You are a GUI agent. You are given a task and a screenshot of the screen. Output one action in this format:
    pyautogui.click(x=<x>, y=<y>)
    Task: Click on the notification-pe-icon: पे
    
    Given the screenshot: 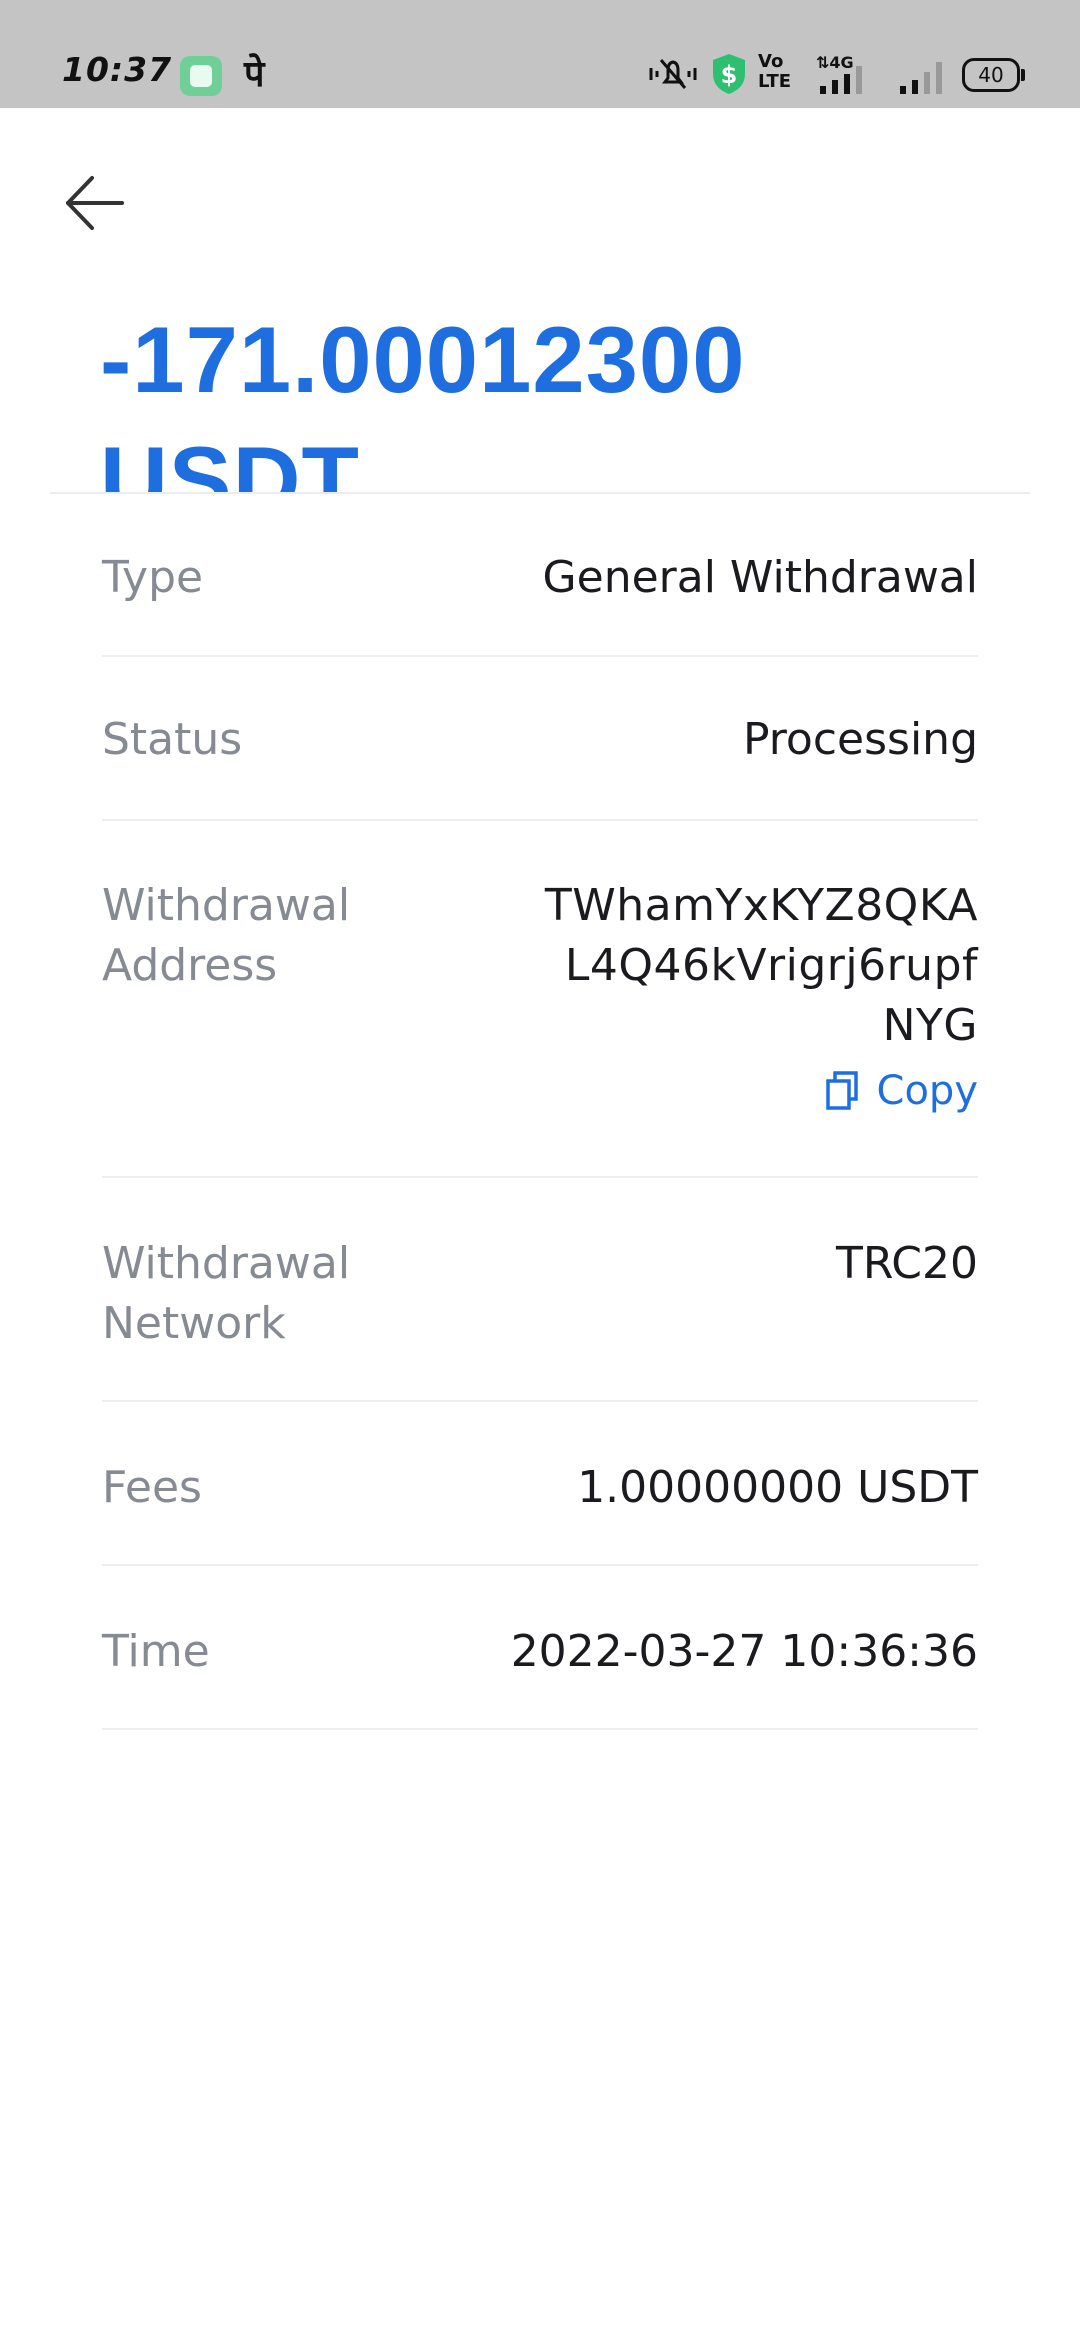 What is the action you would take?
    pyautogui.click(x=254, y=74)
    